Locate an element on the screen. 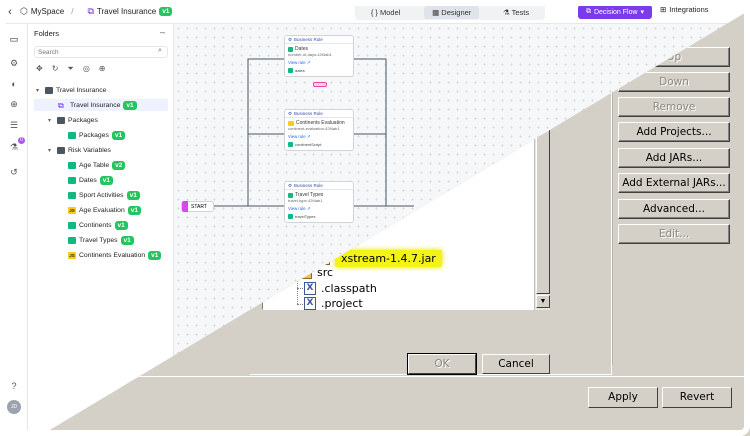 This screenshot has height=436, width=750. tree-item-age-evaluation: JS Age Evaluation v1 is located at coordinates (104, 210).